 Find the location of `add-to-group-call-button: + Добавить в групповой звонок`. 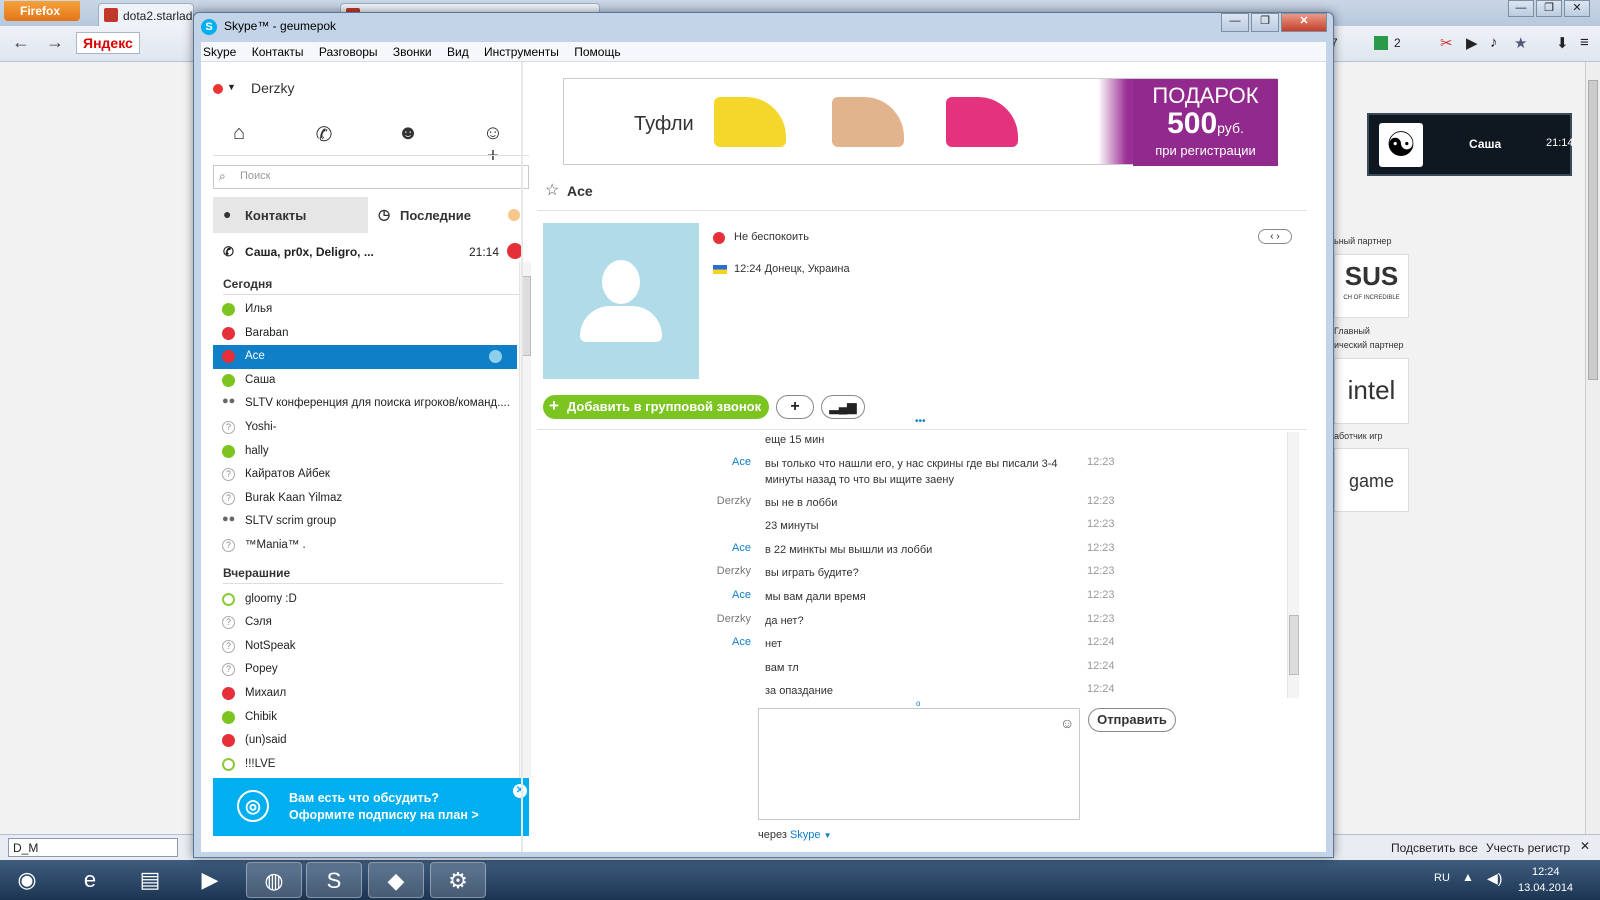

add-to-group-call-button: + Добавить в групповой звонок is located at coordinates (656, 407).